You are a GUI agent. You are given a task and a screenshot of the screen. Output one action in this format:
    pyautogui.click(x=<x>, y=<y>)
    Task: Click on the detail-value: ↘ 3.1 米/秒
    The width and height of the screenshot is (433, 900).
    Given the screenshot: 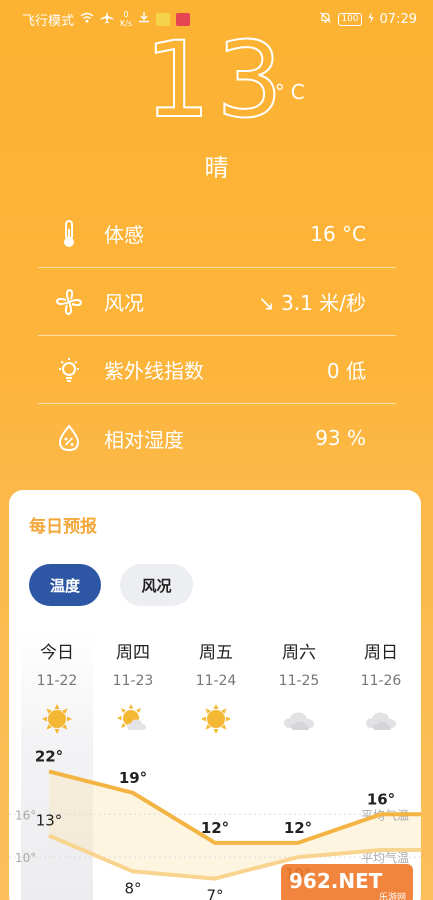 What is the action you would take?
    pyautogui.click(x=311, y=303)
    